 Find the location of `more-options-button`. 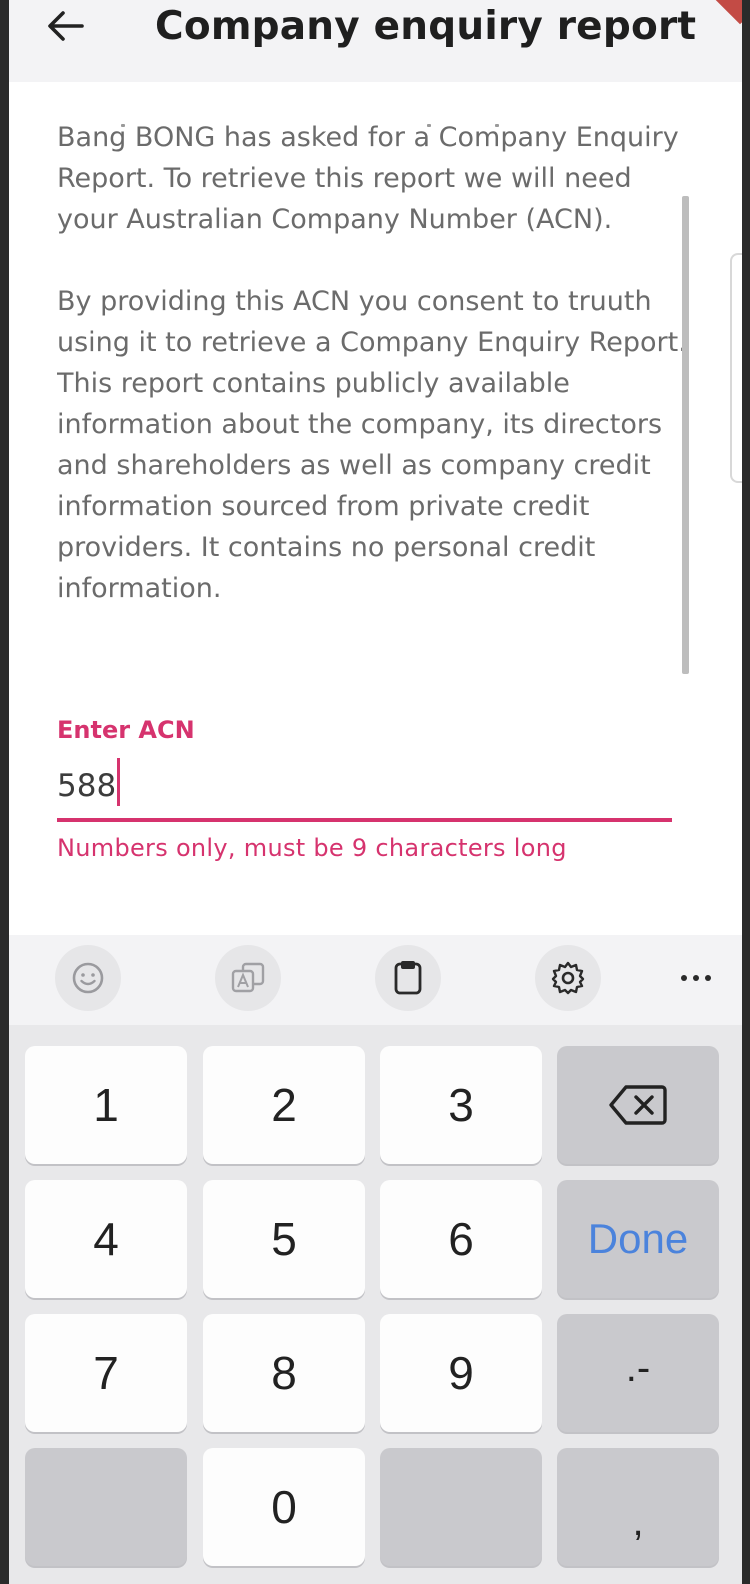

more-options-button is located at coordinates (696, 978).